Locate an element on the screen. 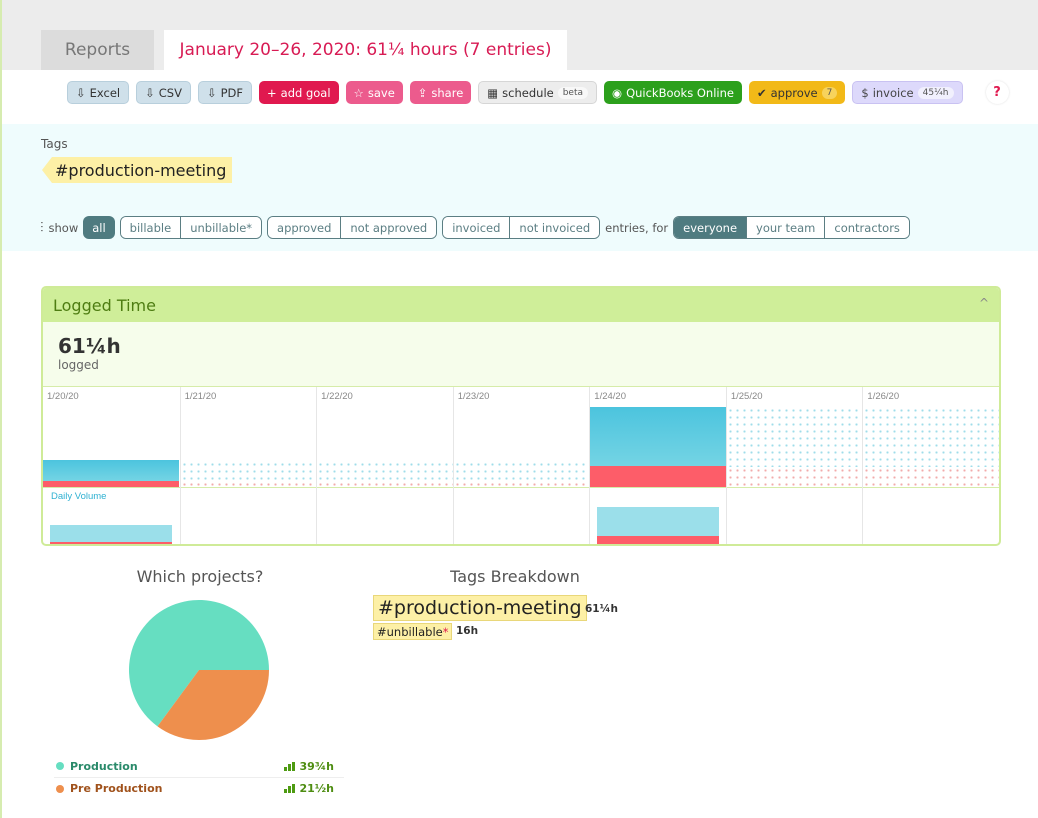  quickbooks-button: ◉ QuickBooks Online is located at coordinates (673, 92).